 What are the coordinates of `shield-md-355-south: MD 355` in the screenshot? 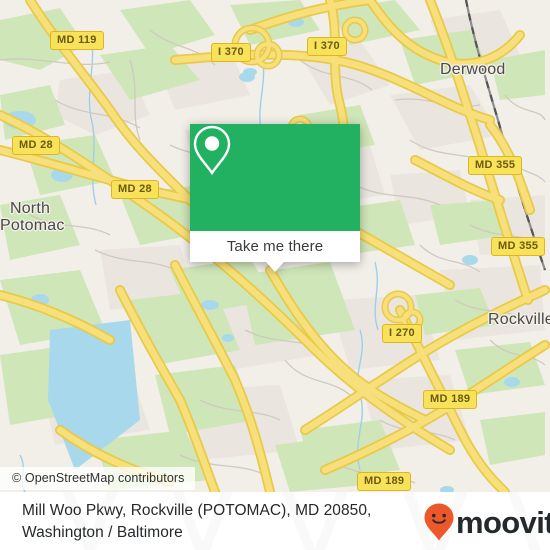 It's located at (518, 246).